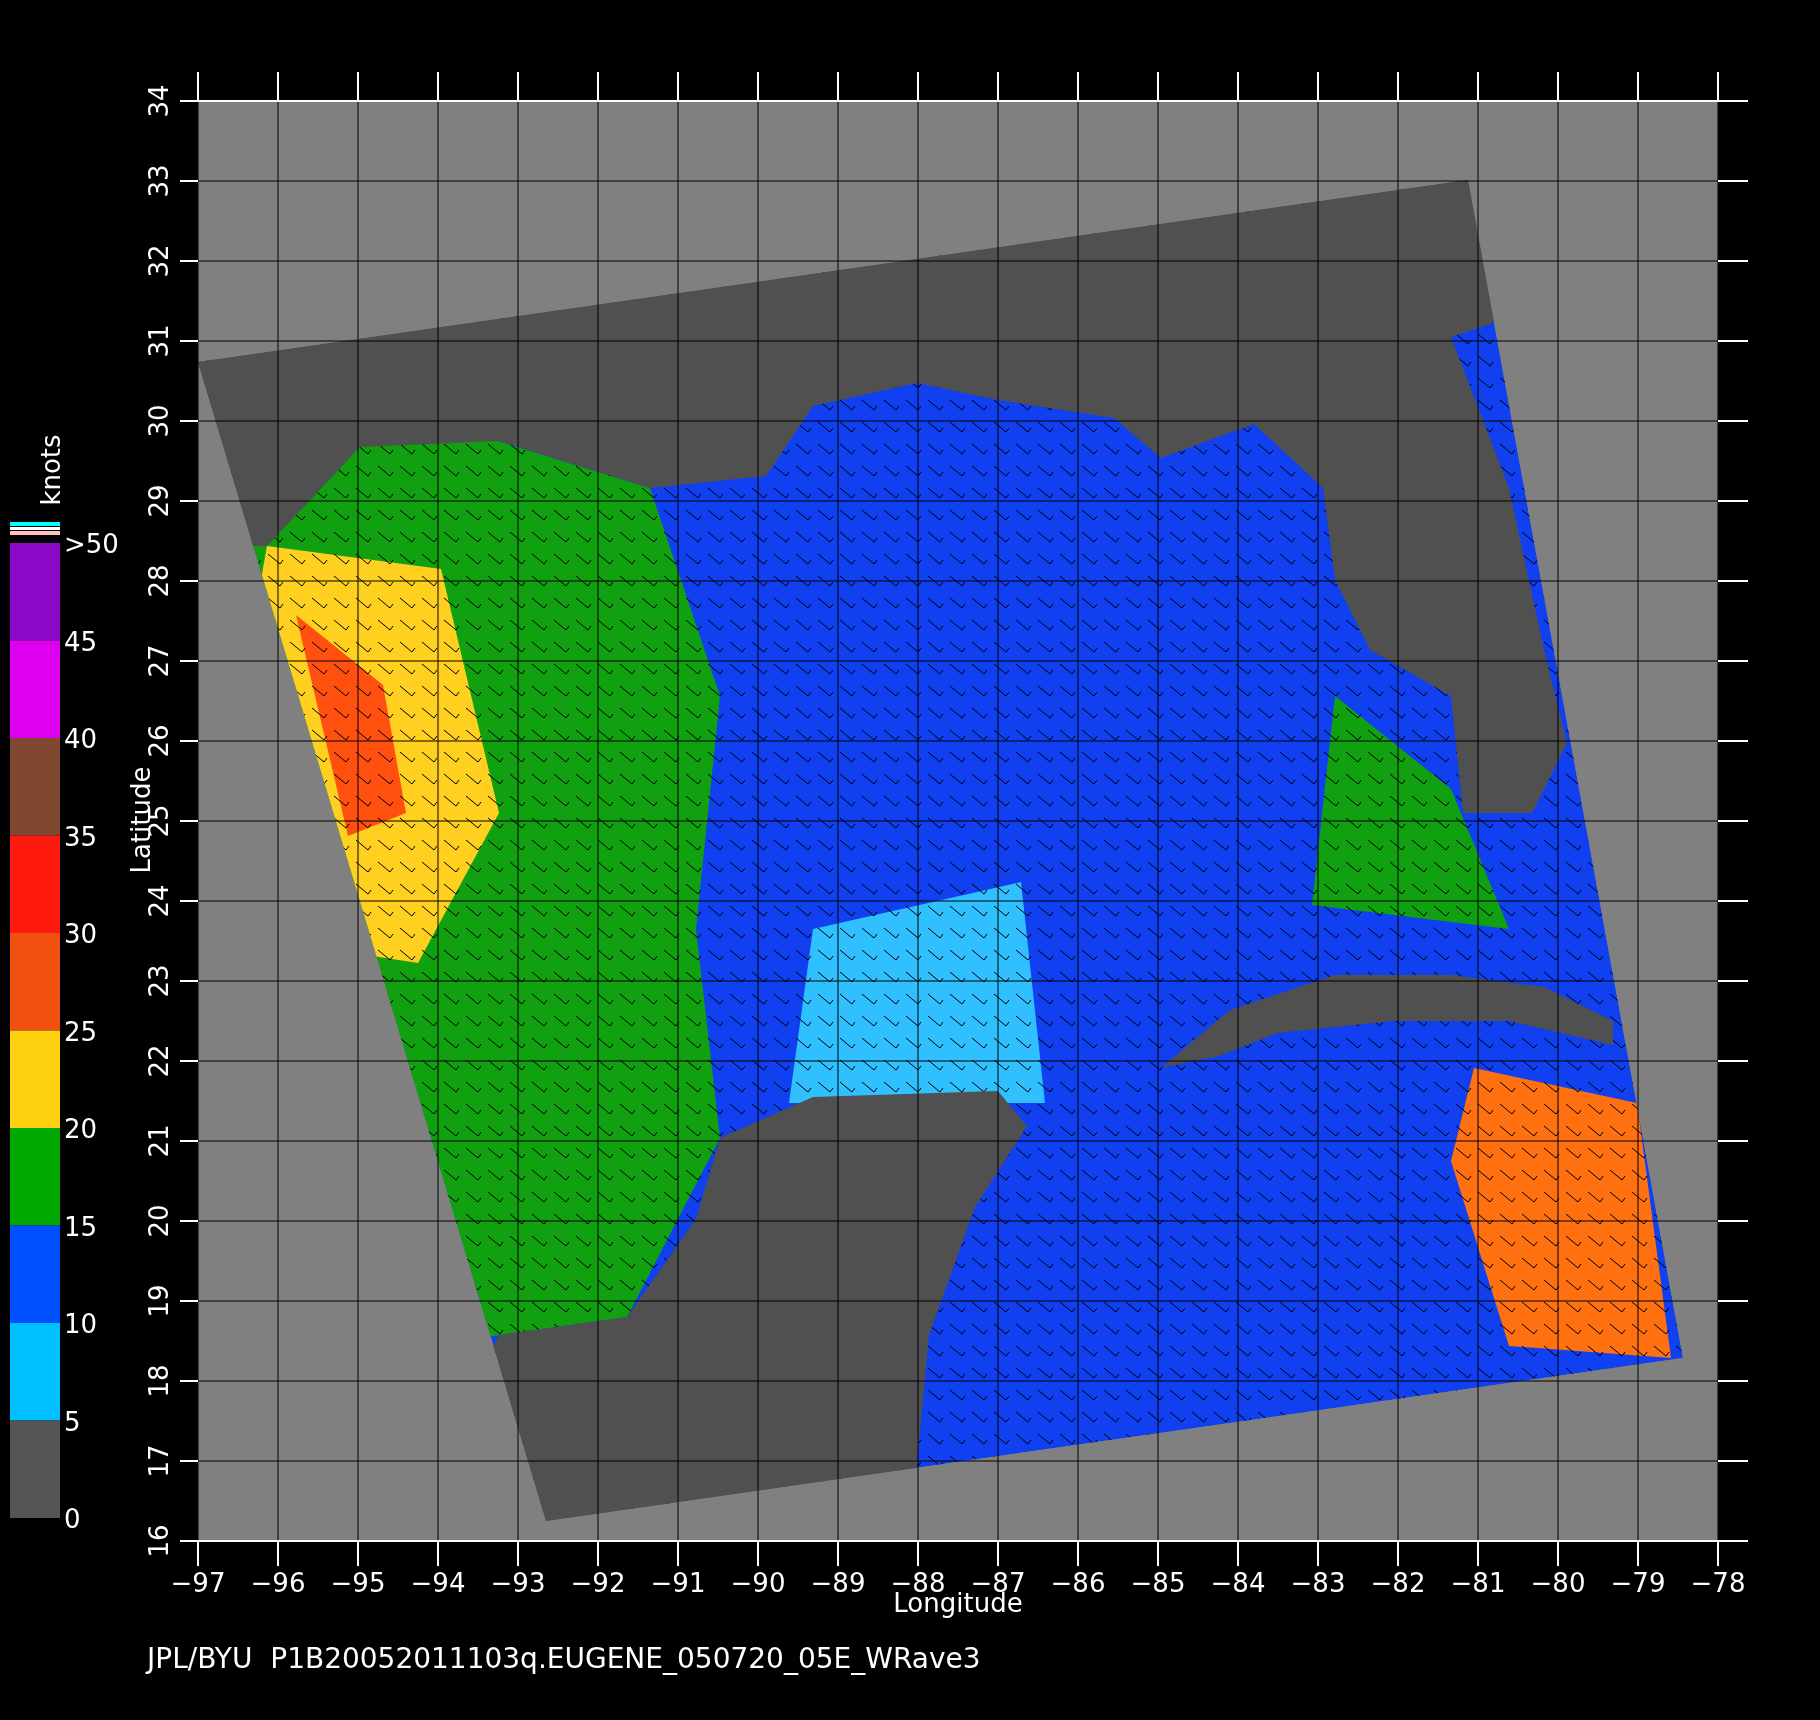 The width and height of the screenshot is (1820, 1720). What do you see at coordinates (1318, 1583) in the screenshot?
I see `x-tick-label: −83` at bounding box center [1318, 1583].